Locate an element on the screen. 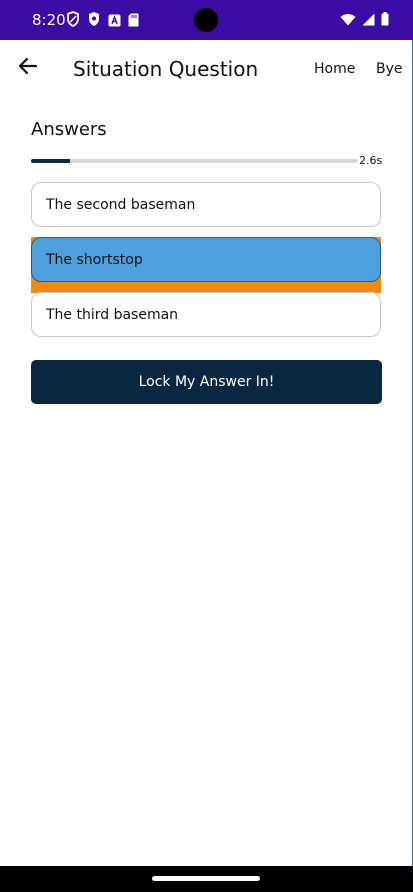 This screenshot has height=892, width=413. answer-label: The shortstop is located at coordinates (94, 260).